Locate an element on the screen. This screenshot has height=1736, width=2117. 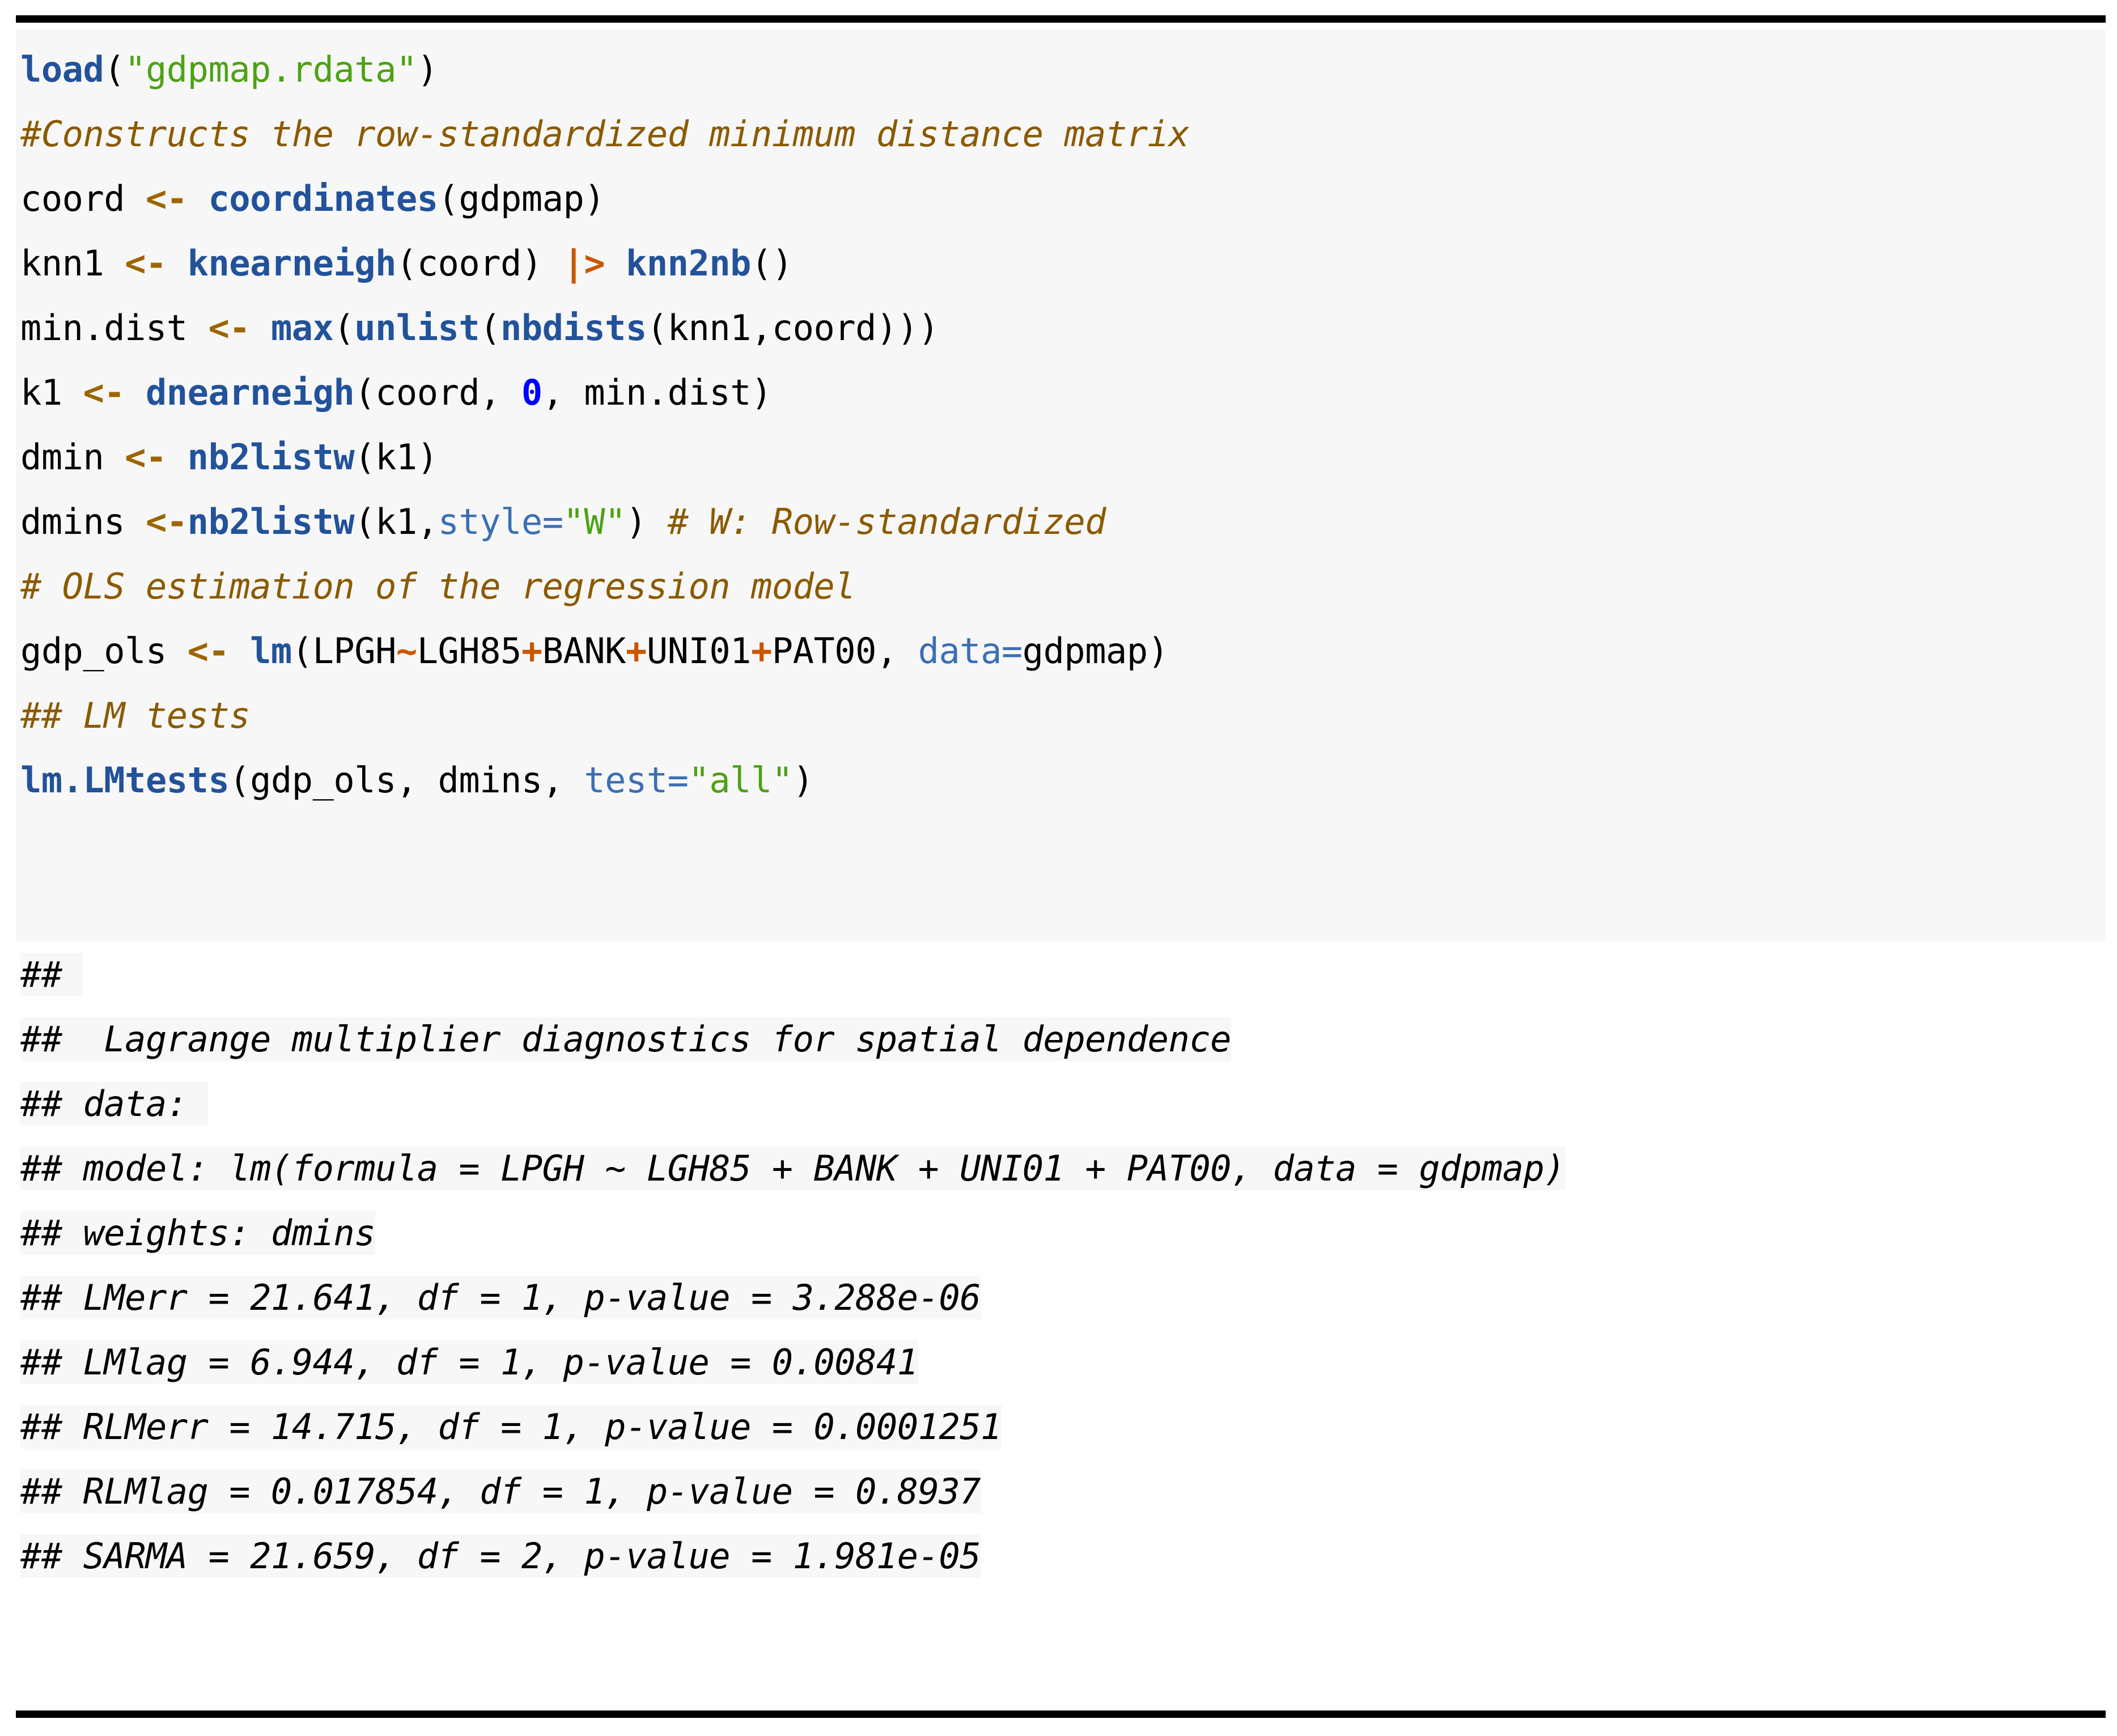
token-cmt: # W: Row-standardized is located at coordinates (886, 521).